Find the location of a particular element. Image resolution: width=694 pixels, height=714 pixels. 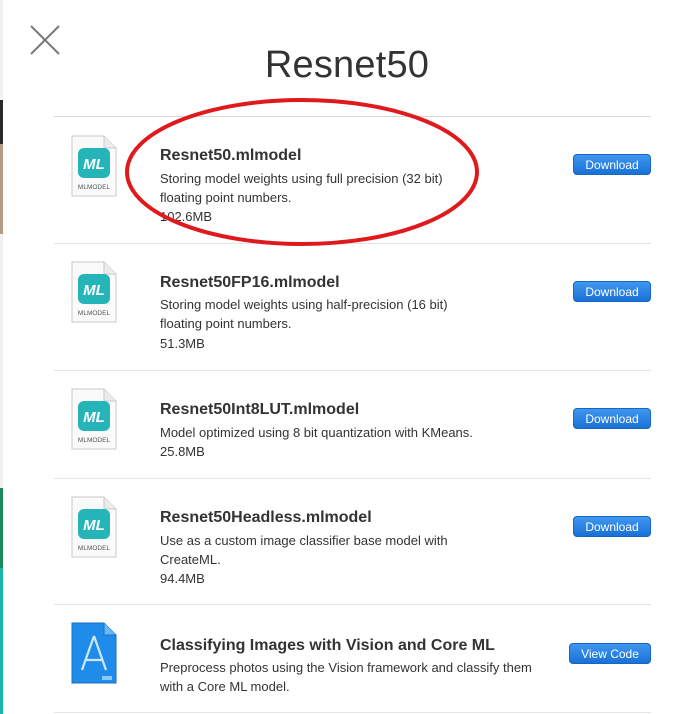

model-size: 51.3MB is located at coordinates (182, 343).